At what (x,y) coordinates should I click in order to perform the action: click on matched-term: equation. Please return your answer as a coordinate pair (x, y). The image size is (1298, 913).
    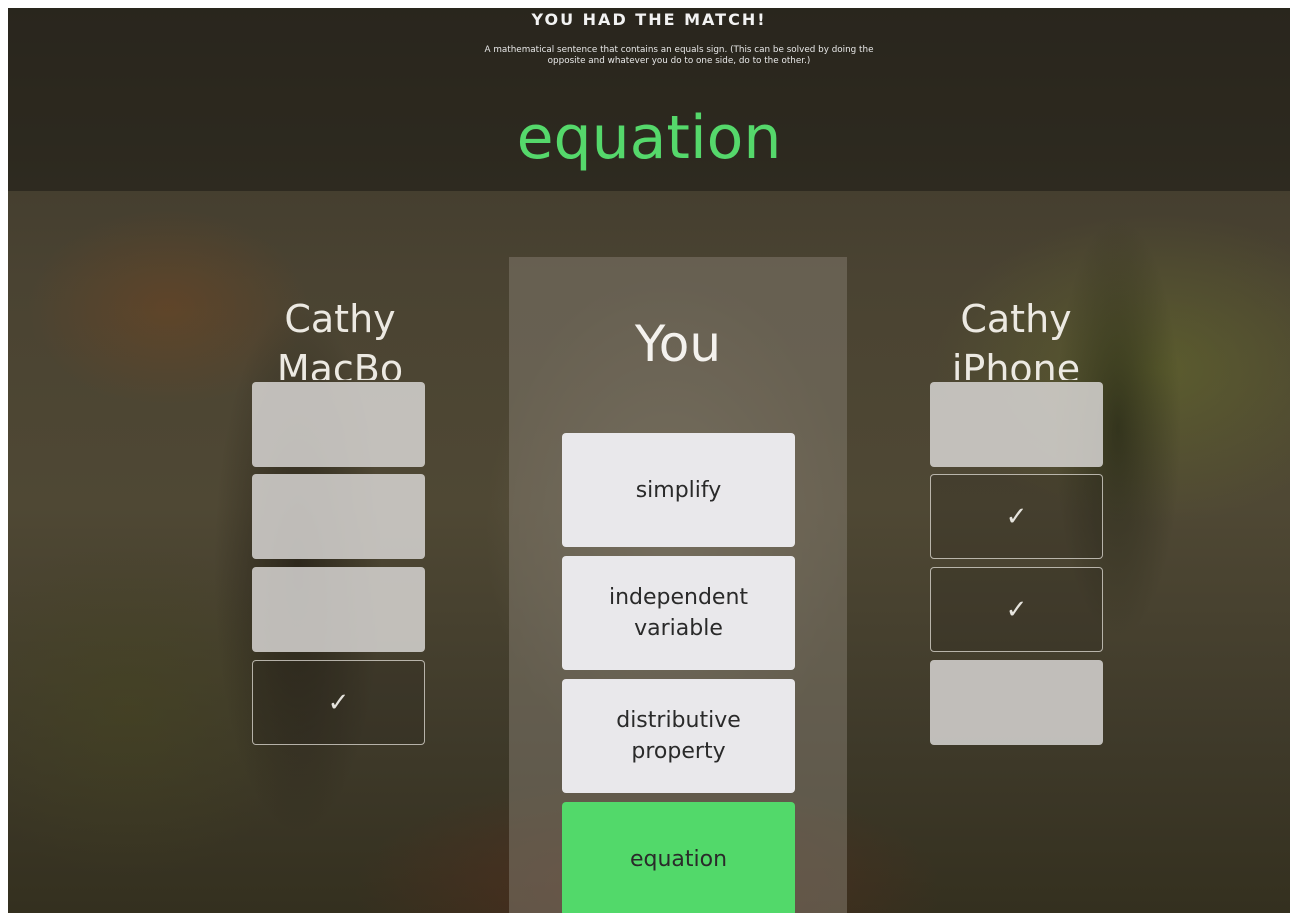
    Looking at the image, I should click on (649, 138).